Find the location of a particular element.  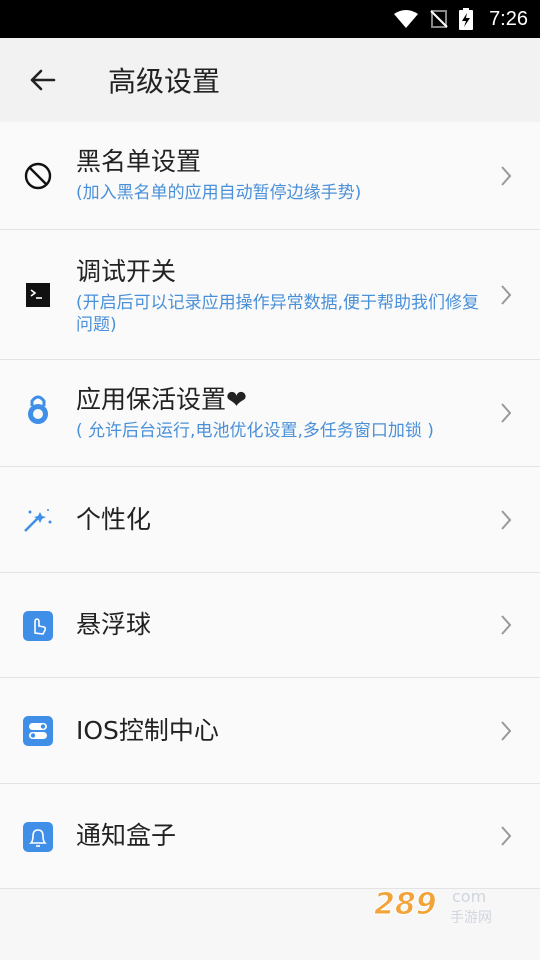

item-description: (开启后可以记录应用操作异常数据,便于帮助我们修复问题) is located at coordinates (278, 314).